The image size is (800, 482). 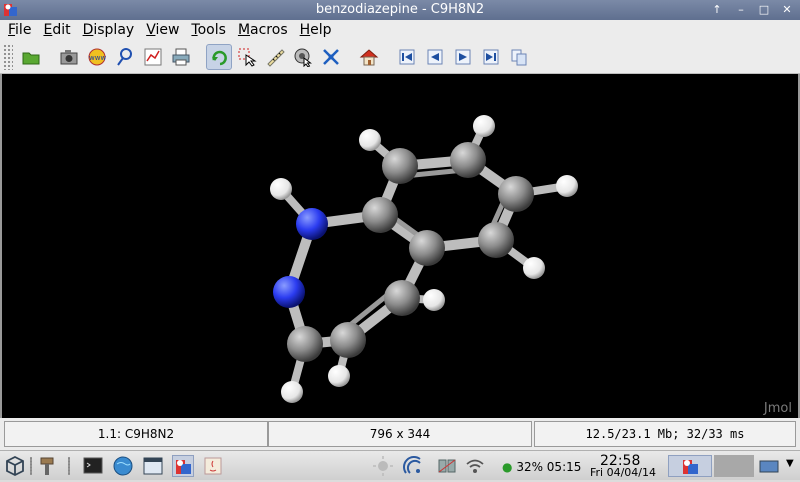 I want to click on battery-icon: ●, so click(x=507, y=467).